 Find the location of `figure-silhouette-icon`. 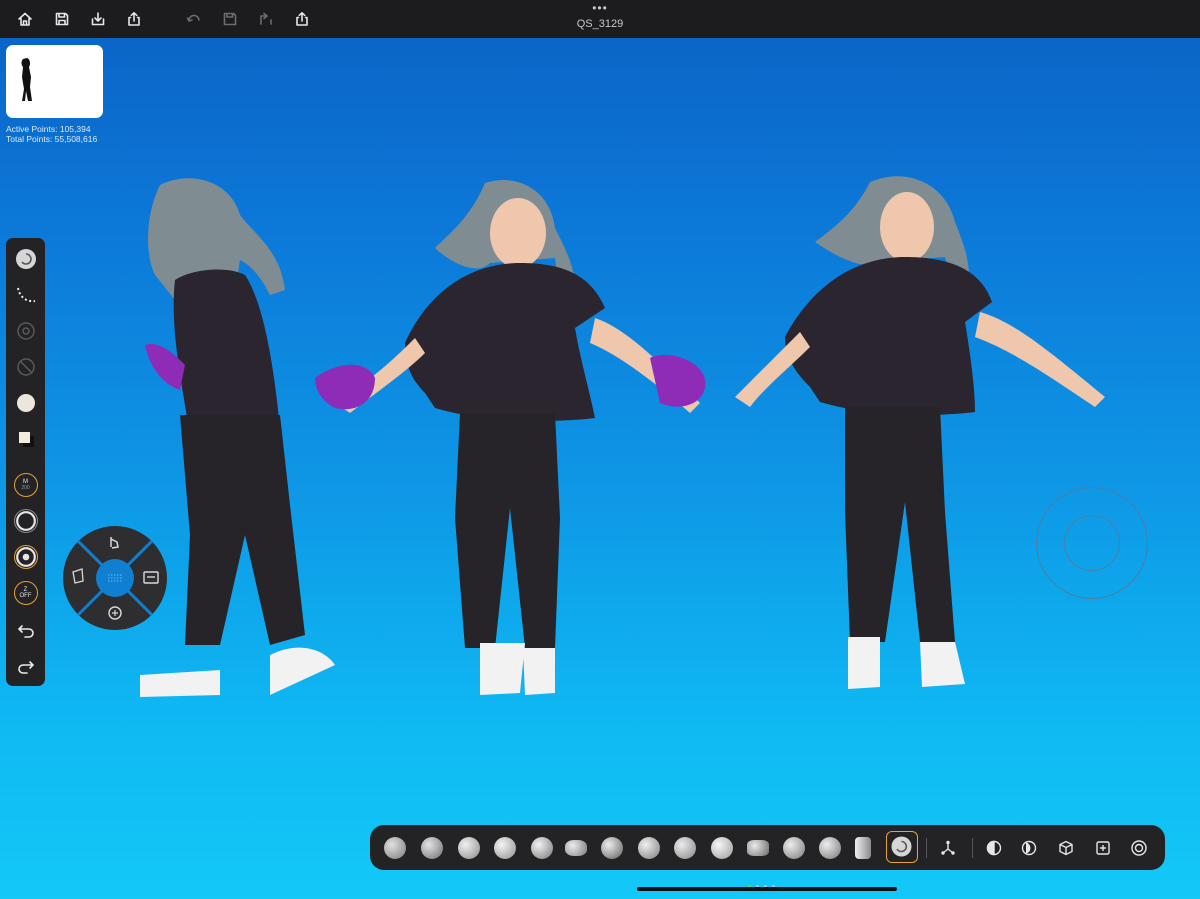

figure-silhouette-icon is located at coordinates (26, 79).